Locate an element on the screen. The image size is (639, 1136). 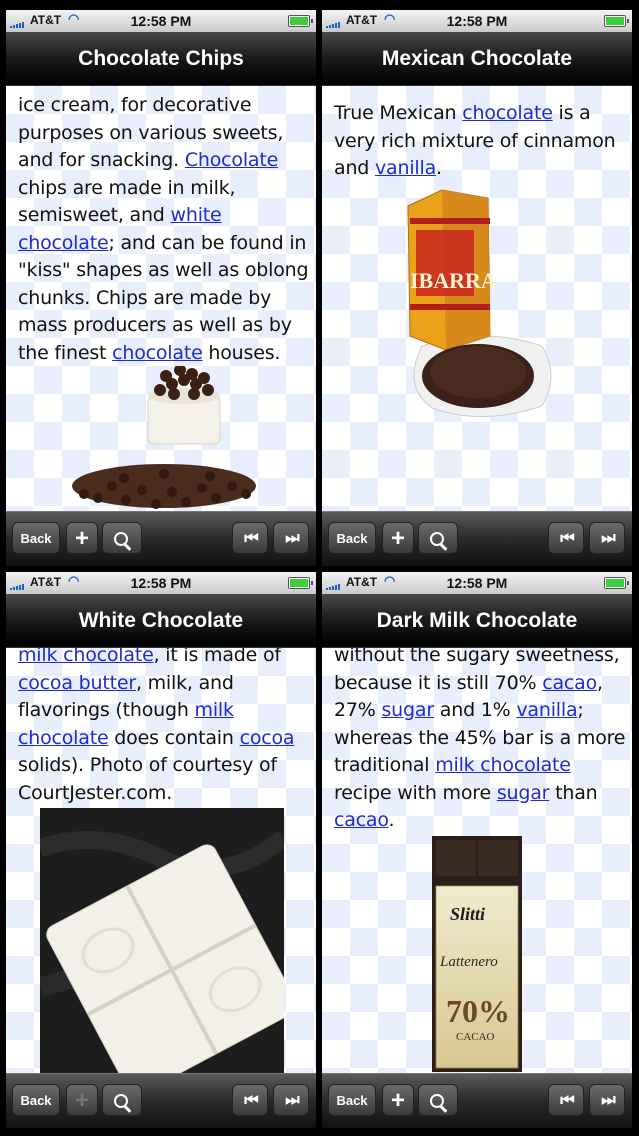
link-chocolate: Chocolate is located at coordinates (231, 160).